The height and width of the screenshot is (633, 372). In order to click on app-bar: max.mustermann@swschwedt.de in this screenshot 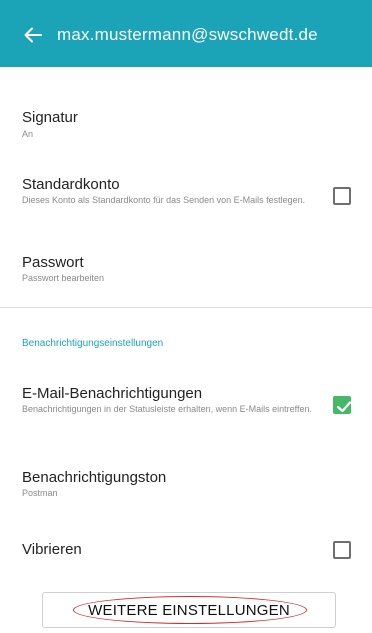, I will do `click(186, 33)`.